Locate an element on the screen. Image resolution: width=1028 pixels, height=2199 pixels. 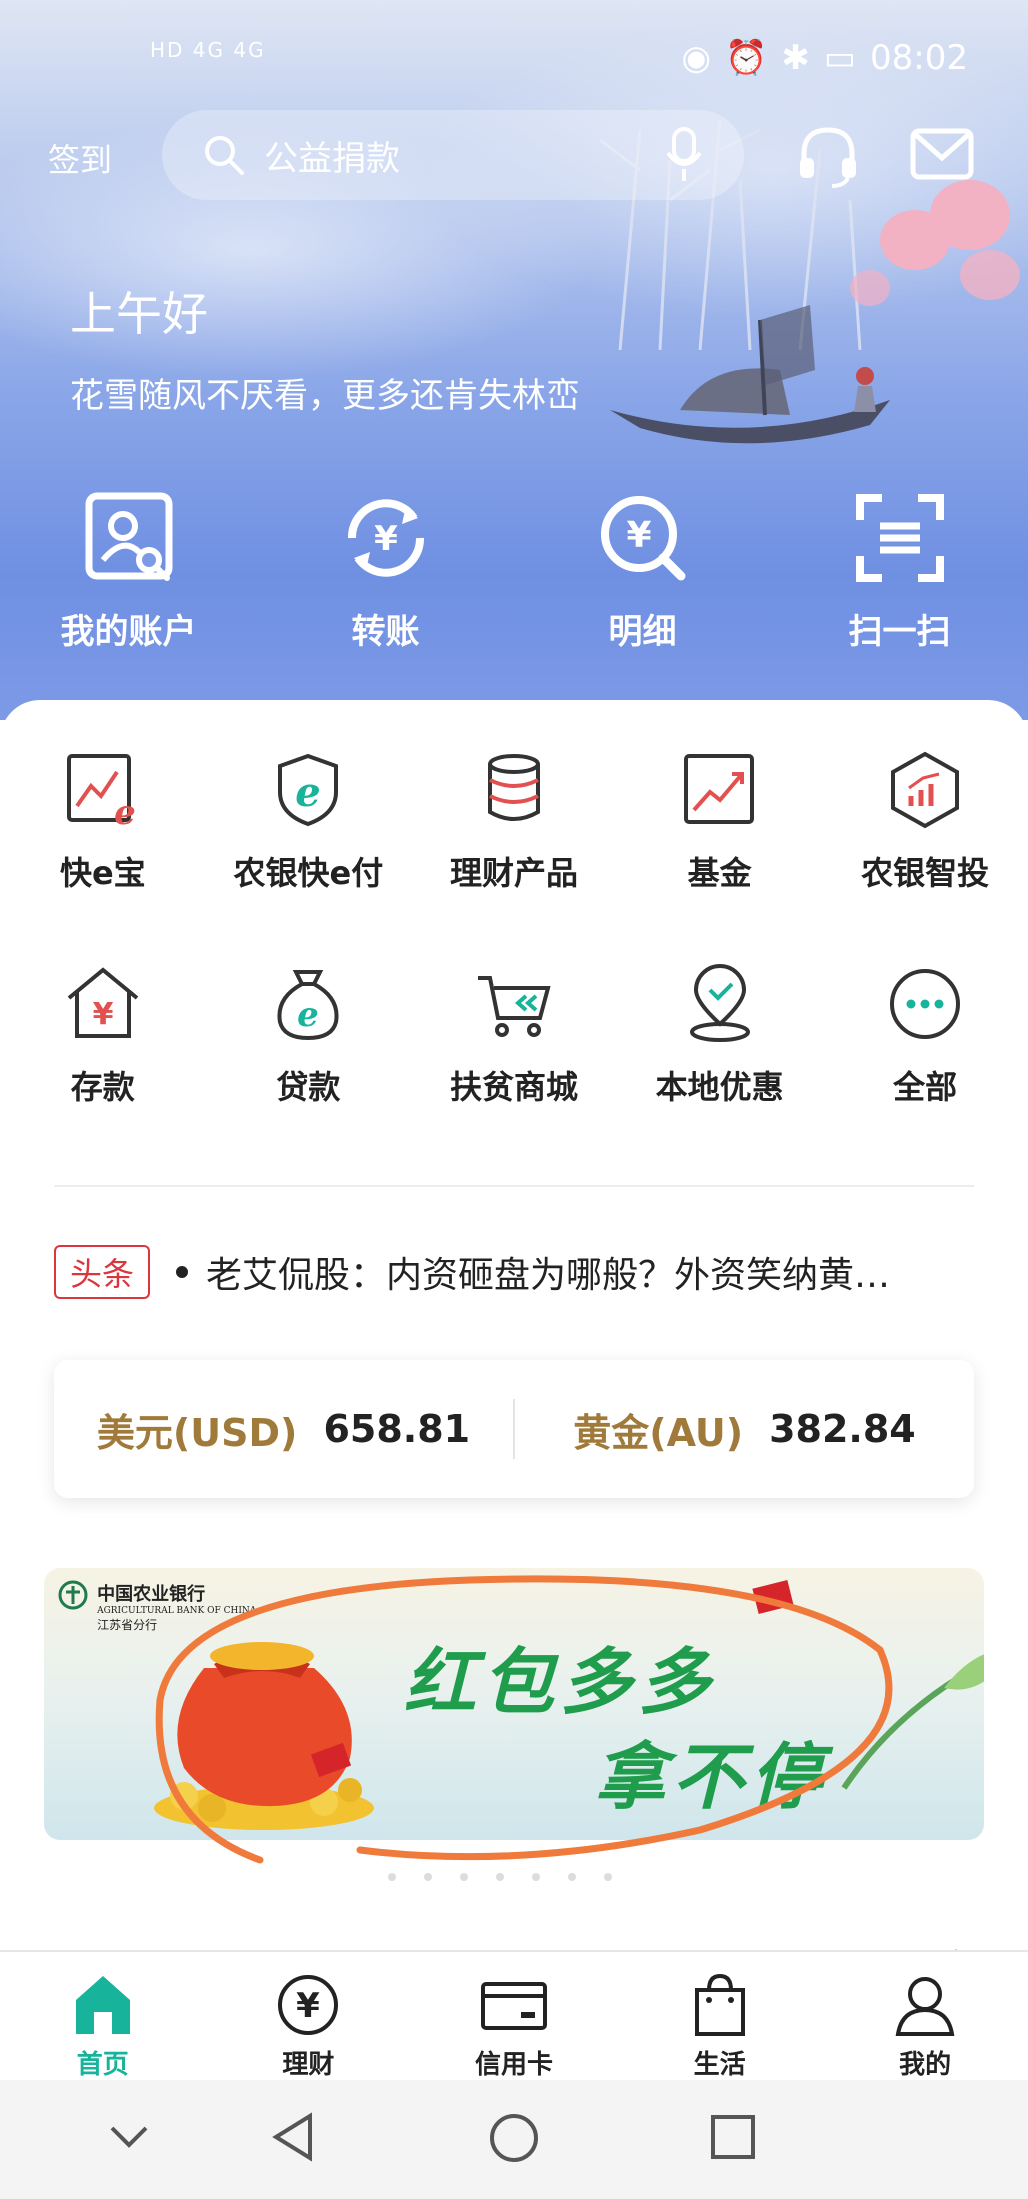
tab-mine: 我的 is located at coordinates (925, 2017).